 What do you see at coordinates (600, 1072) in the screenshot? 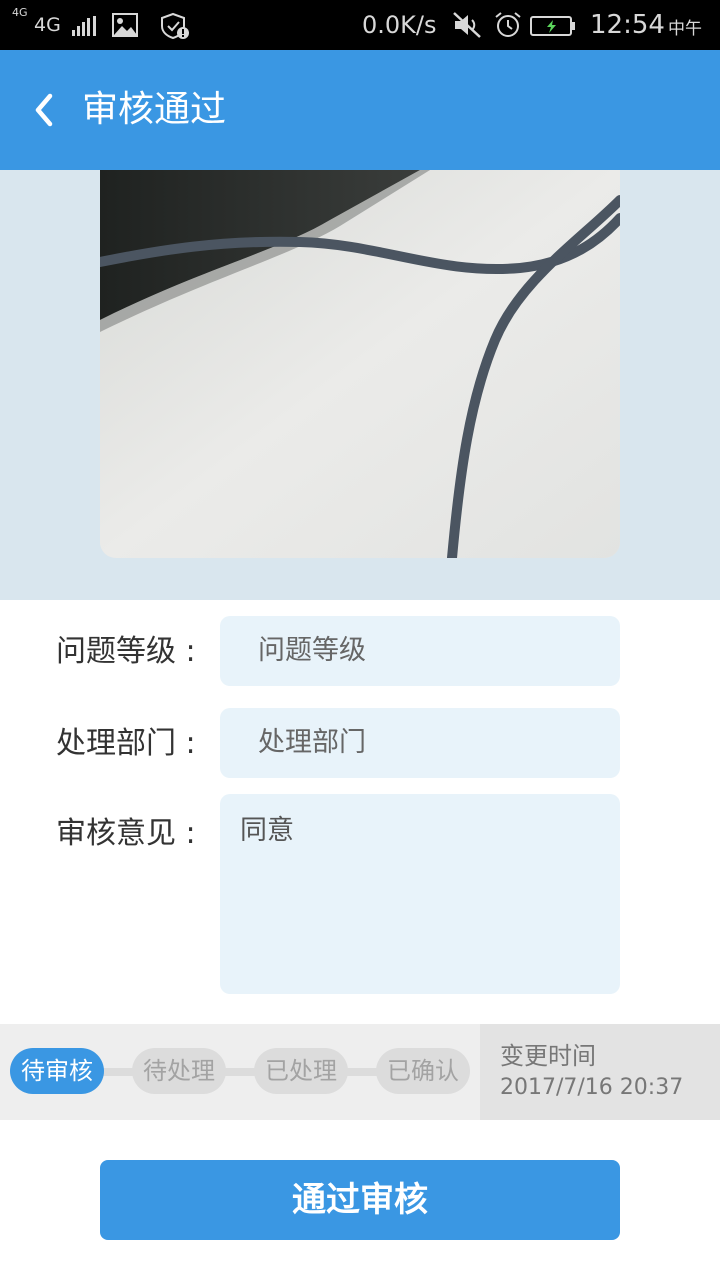
I see `change-time: 变更时间 2017/7/16 20:37` at bounding box center [600, 1072].